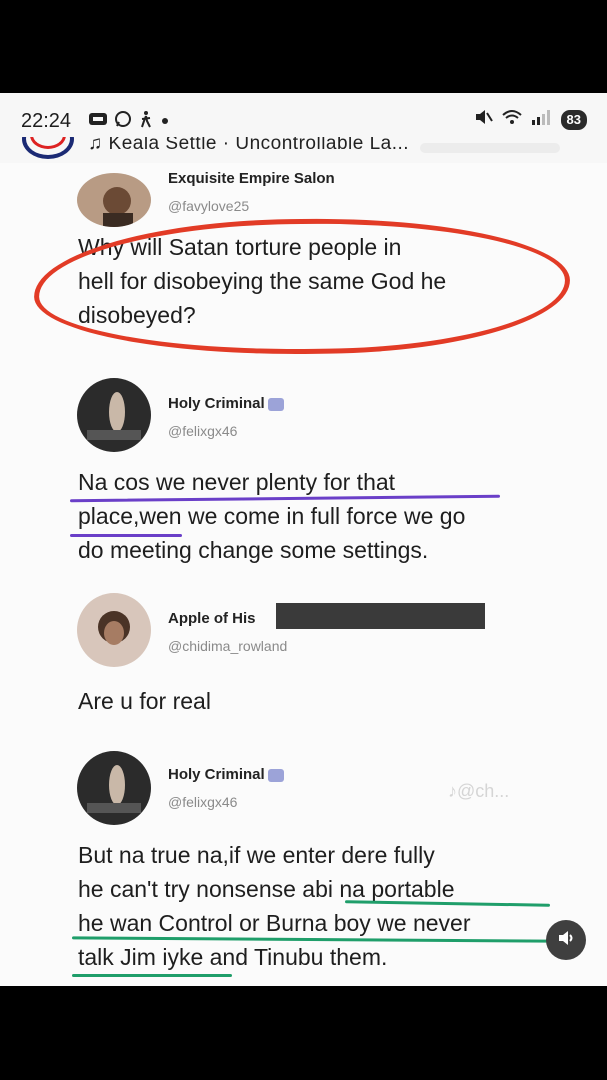  What do you see at coordinates (144, 701) in the screenshot?
I see `post-text: Are u for real` at bounding box center [144, 701].